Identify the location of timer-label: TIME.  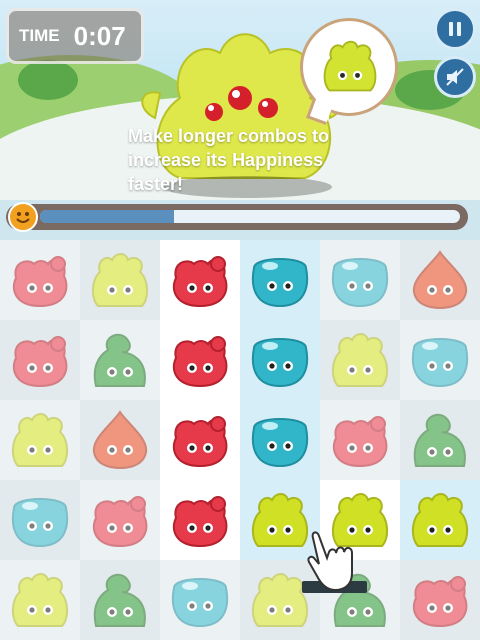
(39, 35).